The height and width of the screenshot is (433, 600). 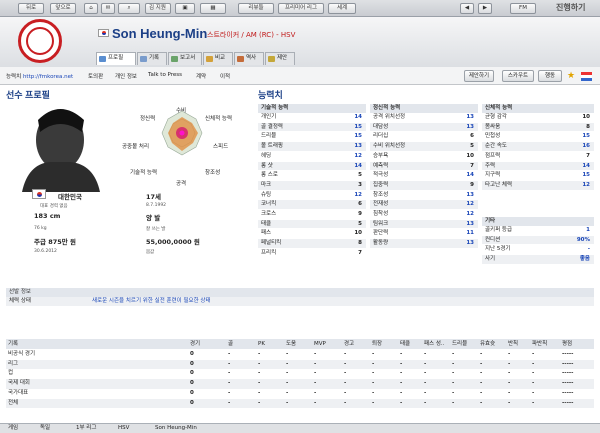 I want to click on club-menu: ▣, so click(x=185, y=8).